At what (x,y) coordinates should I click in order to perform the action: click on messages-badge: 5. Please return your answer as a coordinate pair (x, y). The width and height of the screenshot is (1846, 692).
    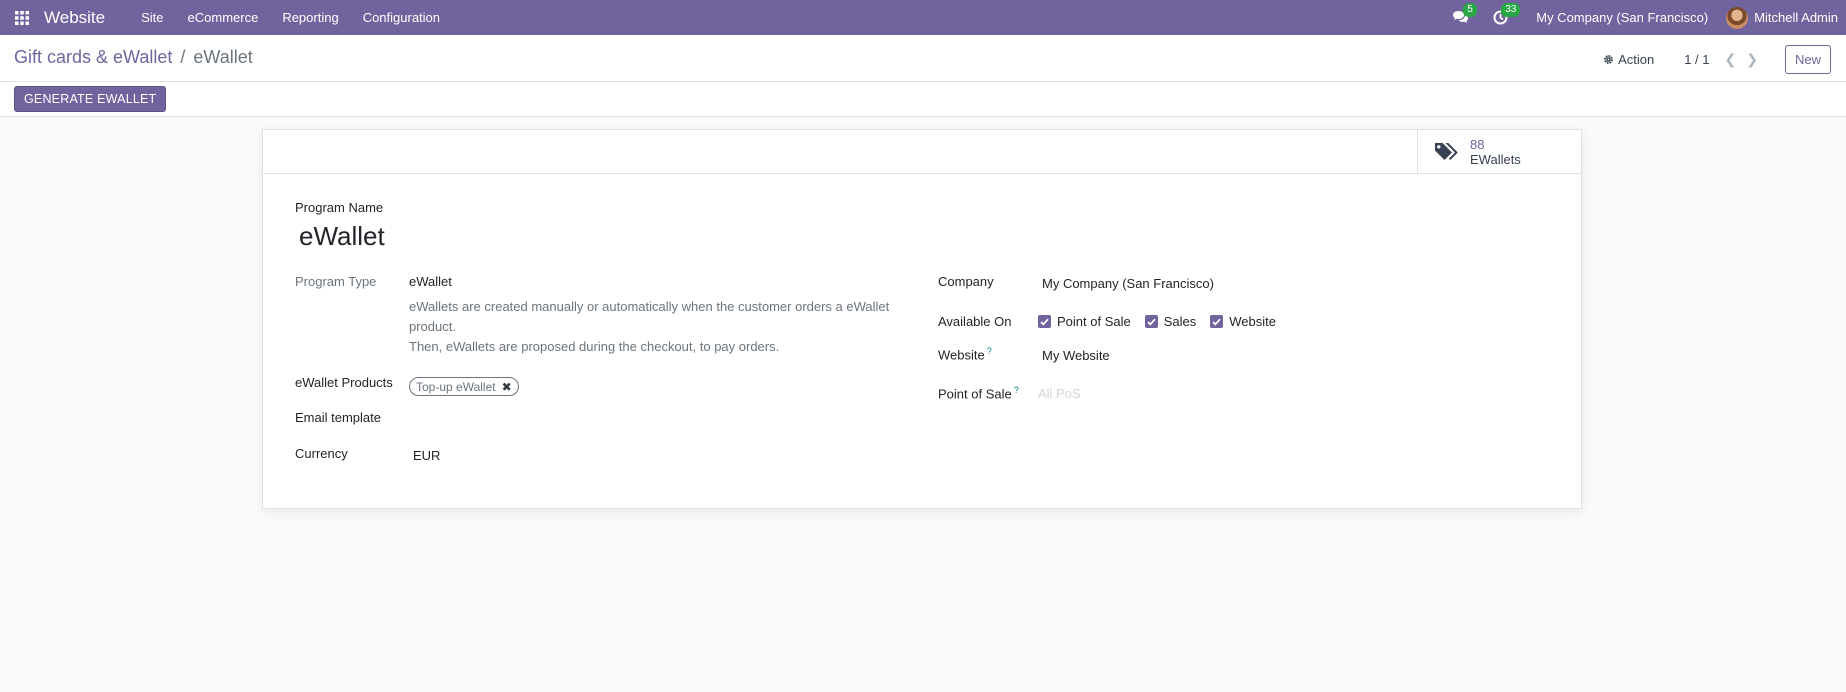
    Looking at the image, I should click on (1470, 10).